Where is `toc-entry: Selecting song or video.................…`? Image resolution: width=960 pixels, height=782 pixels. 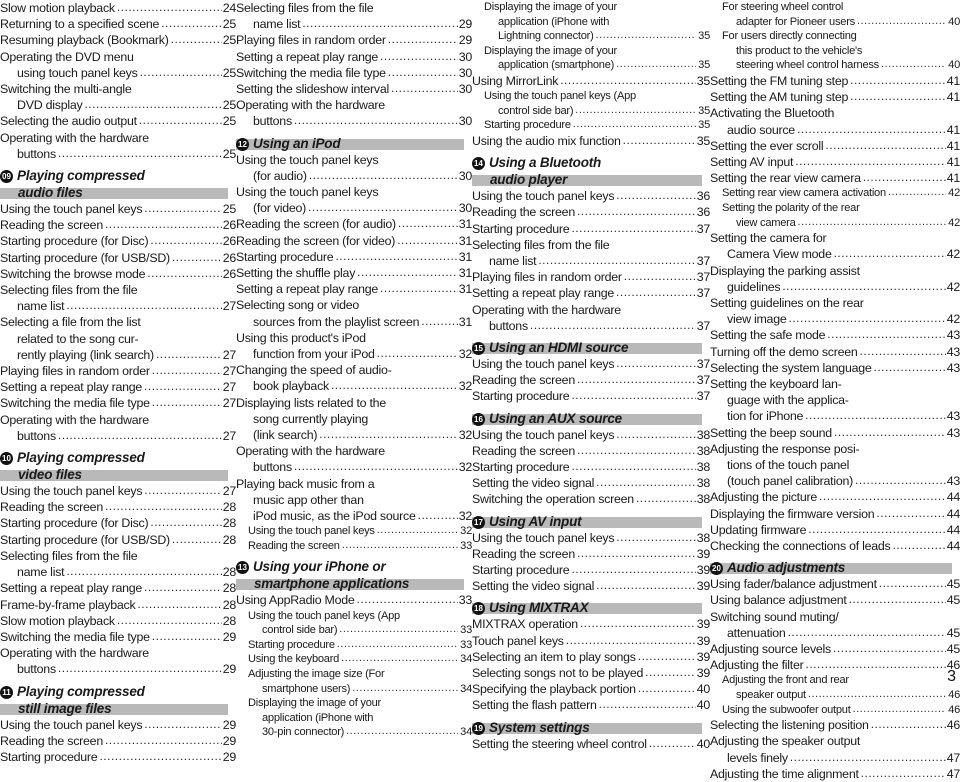 toc-entry: Selecting song or video.................… is located at coordinates (354, 313).